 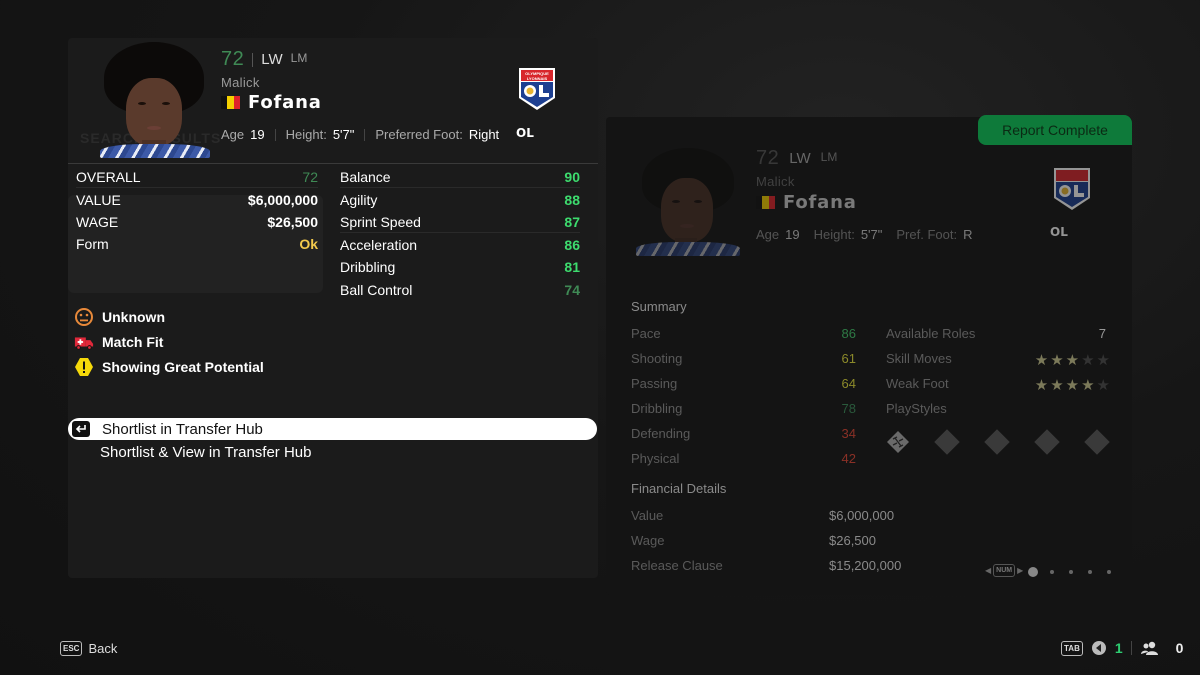 What do you see at coordinates (1150, 648) in the screenshot?
I see `users-icon` at bounding box center [1150, 648].